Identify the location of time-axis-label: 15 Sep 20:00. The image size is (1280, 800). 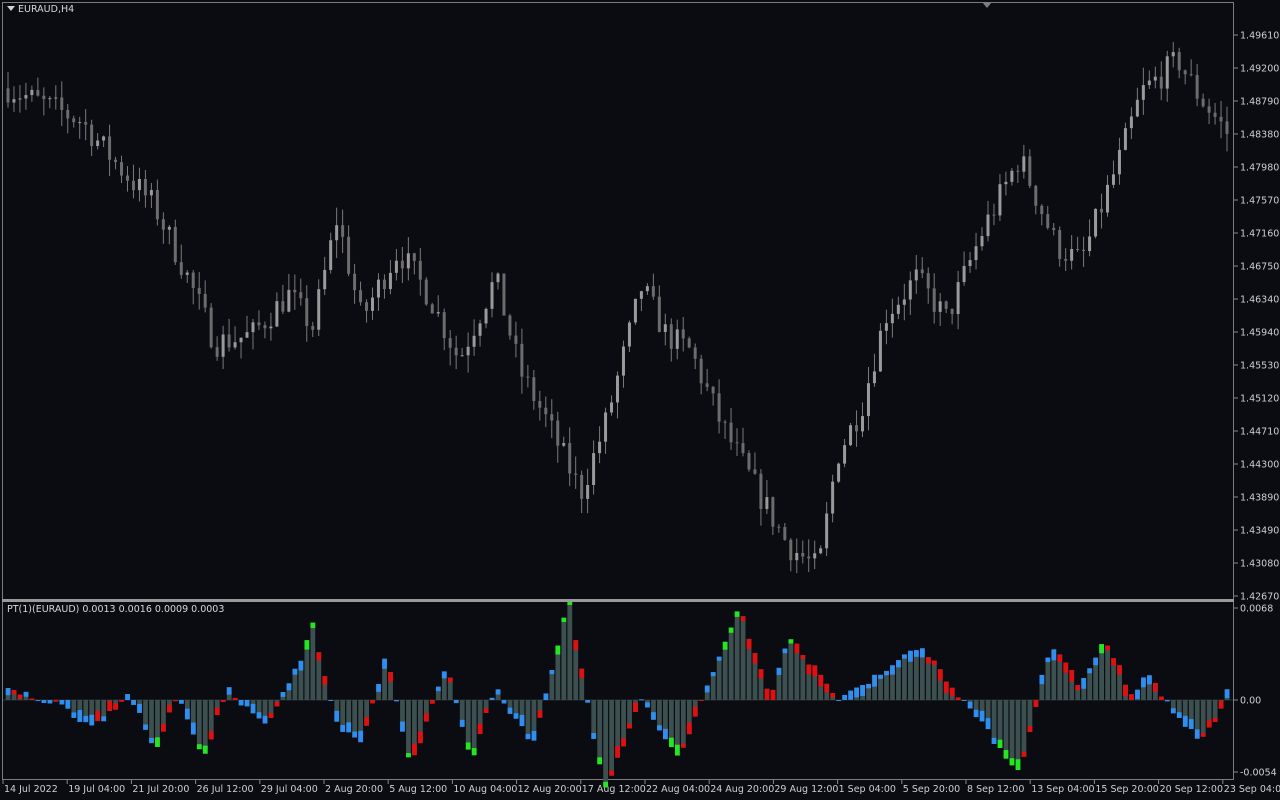
(1126, 789).